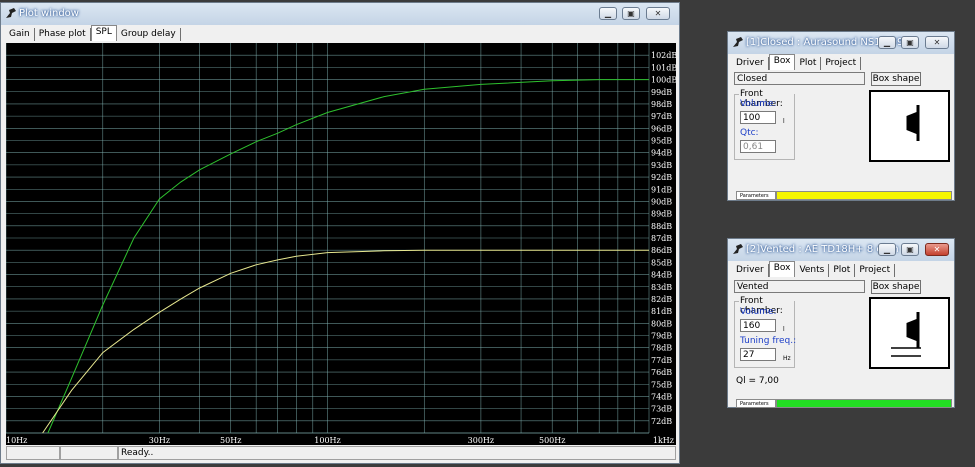 The image size is (975, 467). What do you see at coordinates (757, 381) in the screenshot?
I see `ql-value: Ql = 7,00` at bounding box center [757, 381].